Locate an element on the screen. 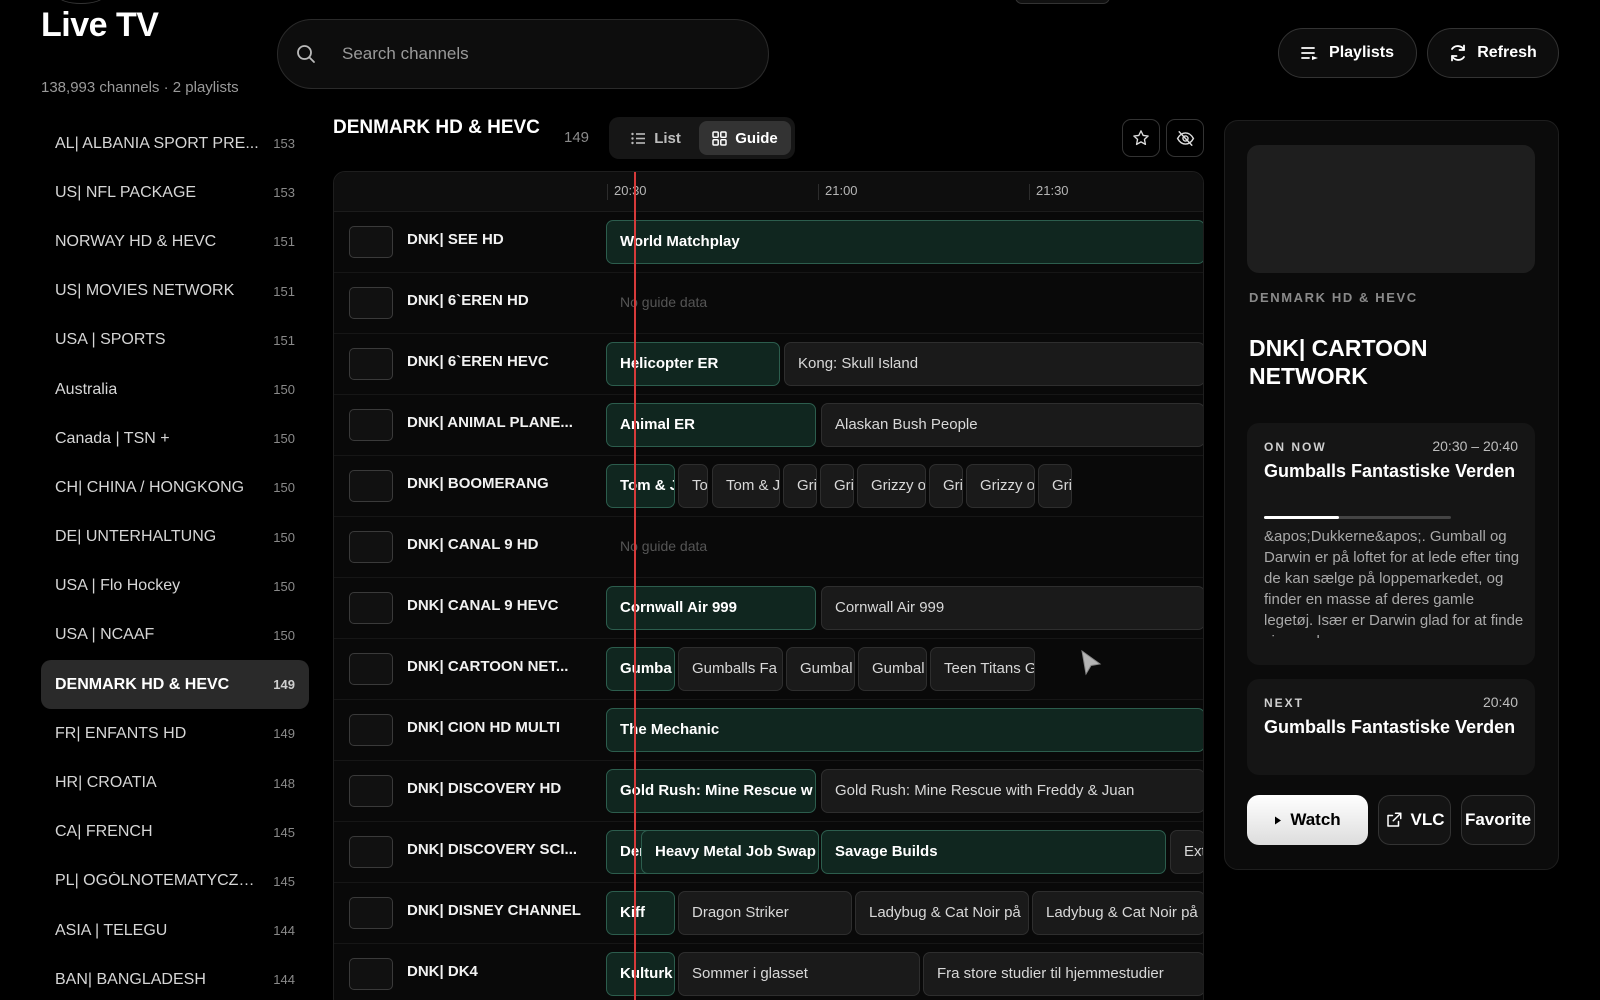 This screenshot has width=1600, height=1000. sidebar-item-count: 153 is located at coordinates (284, 144).